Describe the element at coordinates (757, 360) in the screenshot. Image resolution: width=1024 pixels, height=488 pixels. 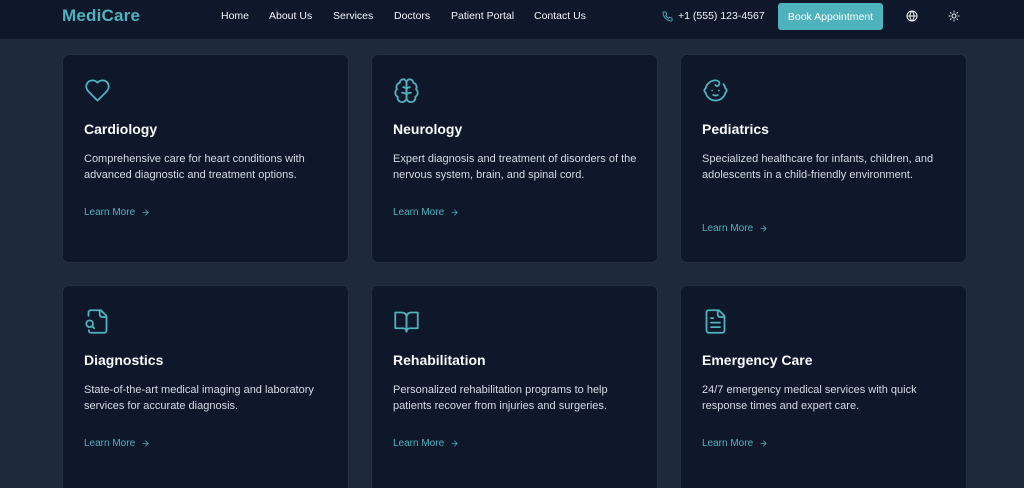
I see `card-title: Emergency Care` at that location.